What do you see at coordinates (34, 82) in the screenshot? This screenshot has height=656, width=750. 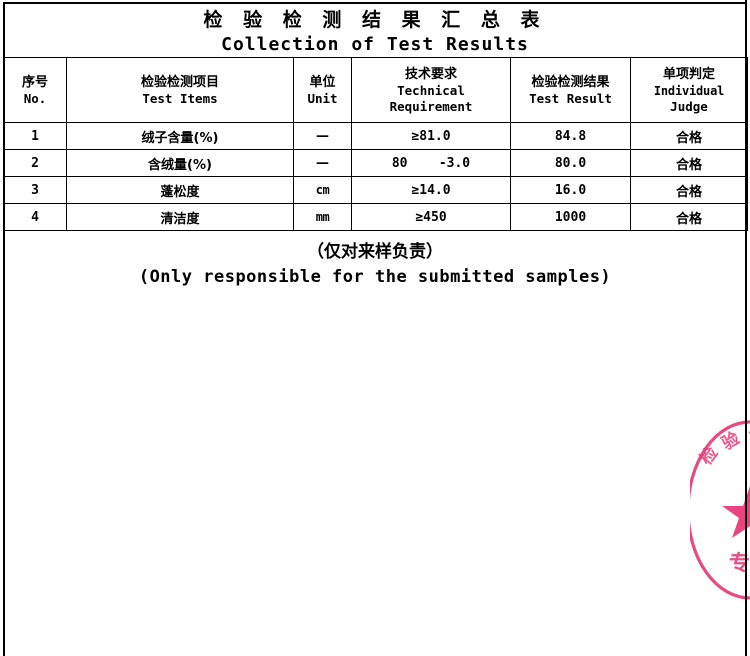 I see `column-header-no-cn: 序号` at bounding box center [34, 82].